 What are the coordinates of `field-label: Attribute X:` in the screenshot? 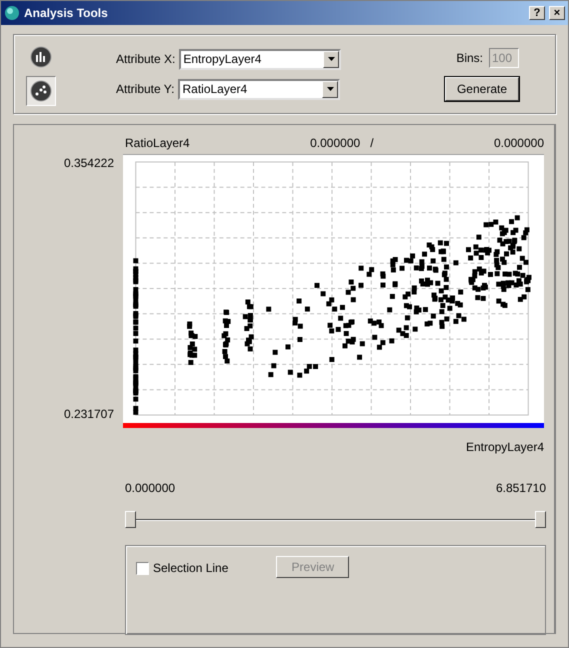 It's located at (146, 59).